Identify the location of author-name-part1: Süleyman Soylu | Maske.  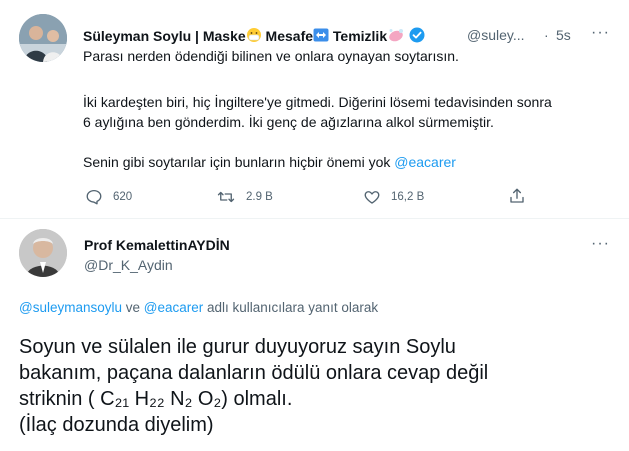
(164, 36).